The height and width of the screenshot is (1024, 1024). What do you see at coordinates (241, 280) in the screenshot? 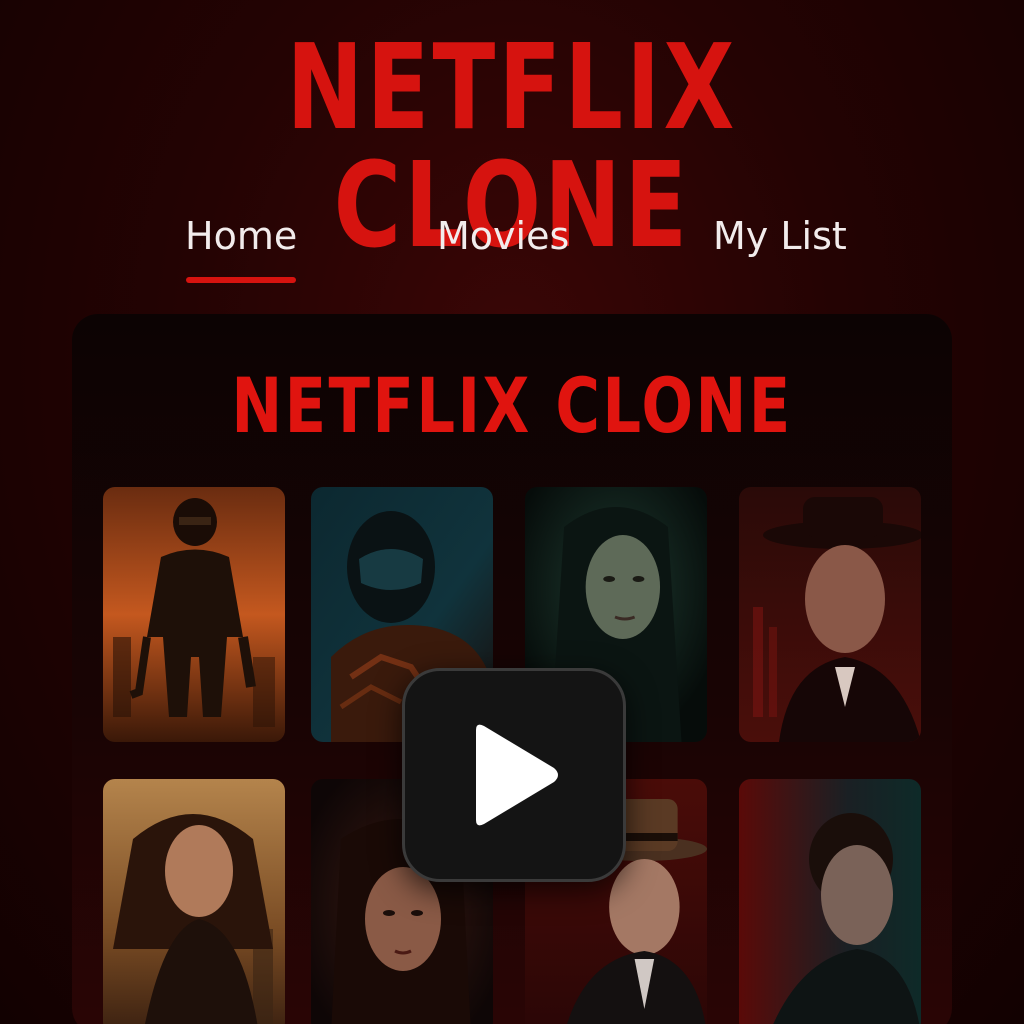
I see `active-tab-indicator` at bounding box center [241, 280].